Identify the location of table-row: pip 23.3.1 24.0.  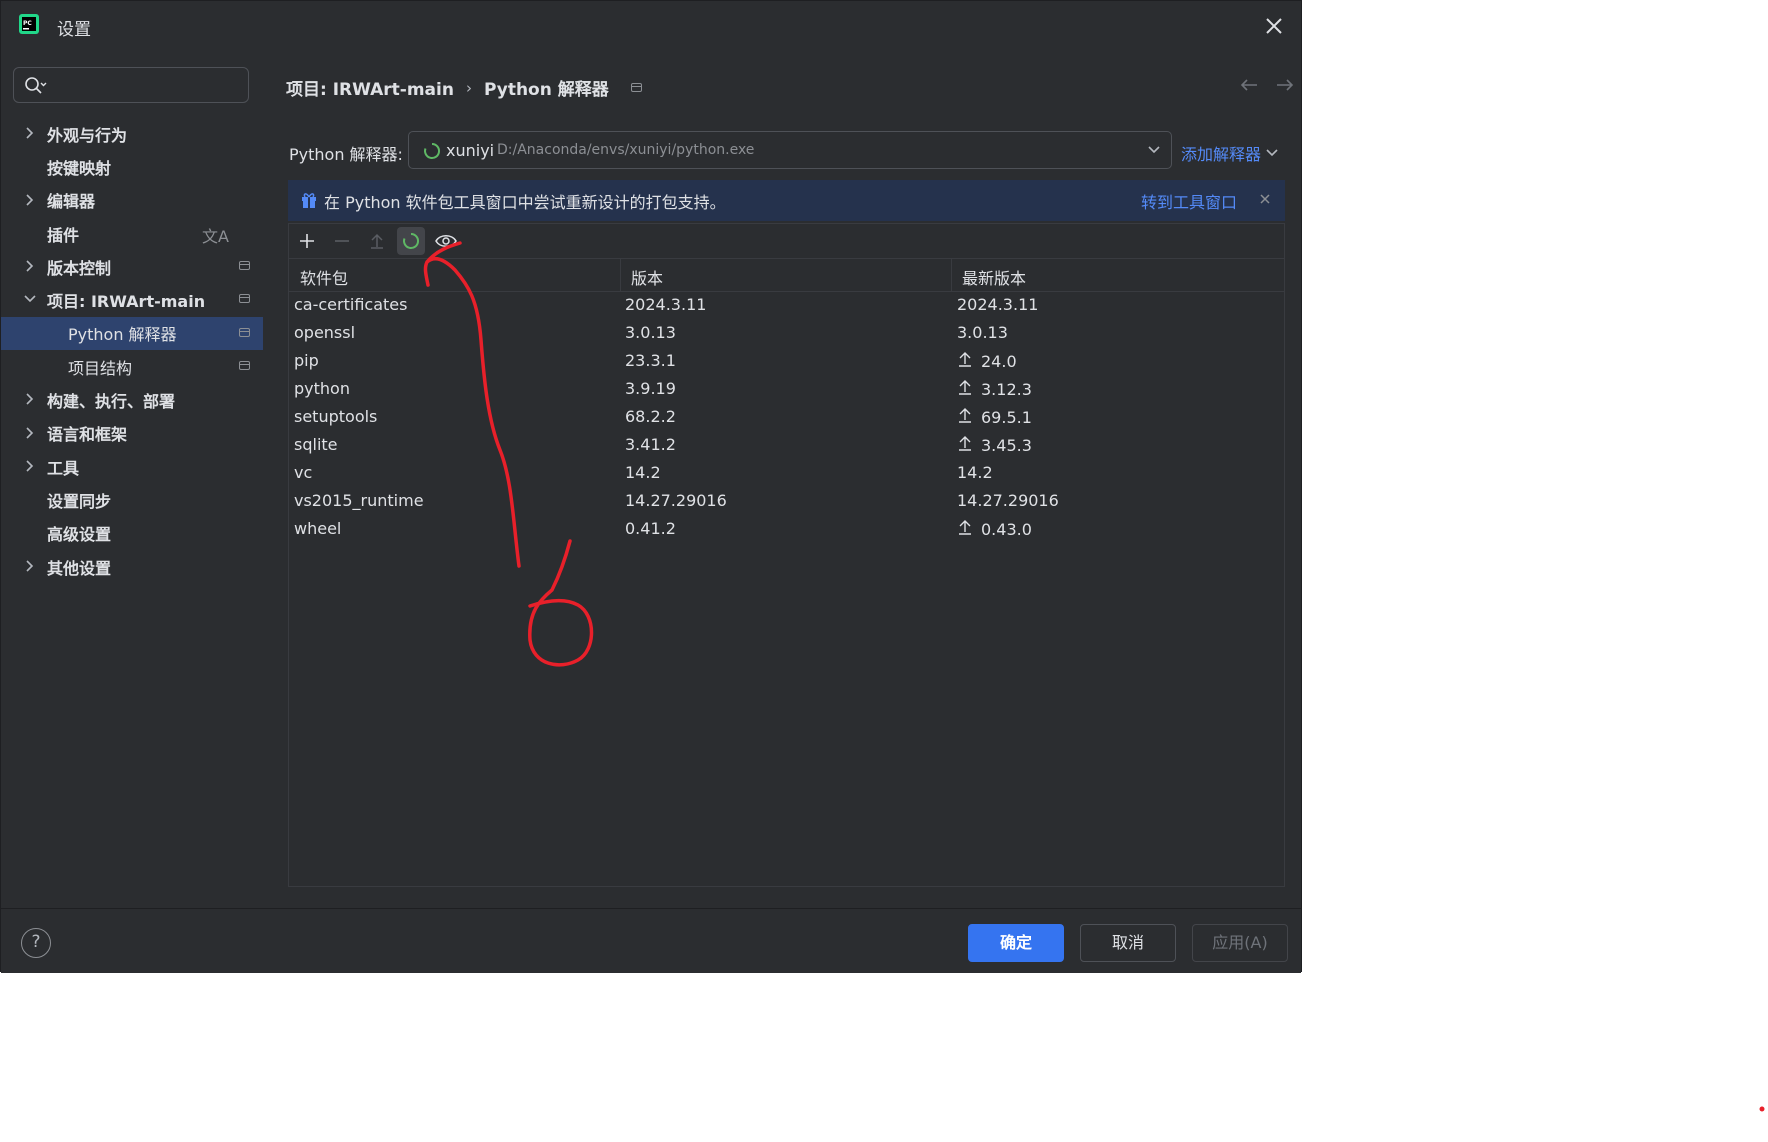
(786, 362).